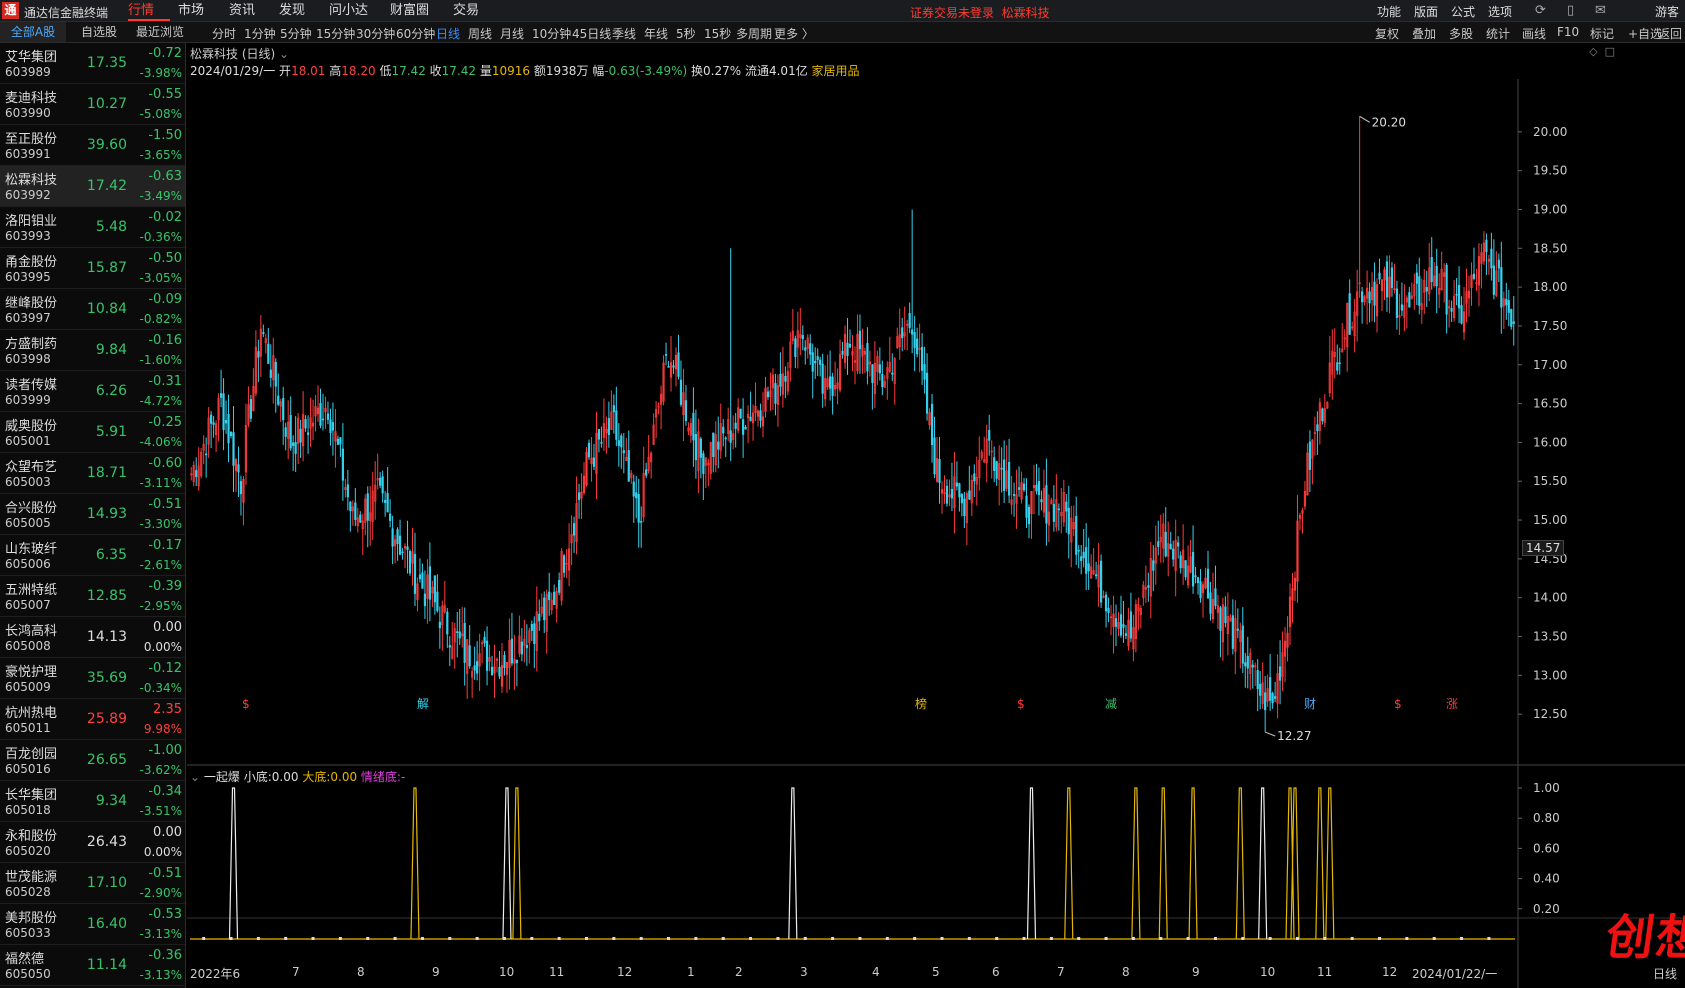 This screenshot has width=1685, height=988. What do you see at coordinates (836, 71) in the screenshot?
I see `sector-label: 家居用品` at bounding box center [836, 71].